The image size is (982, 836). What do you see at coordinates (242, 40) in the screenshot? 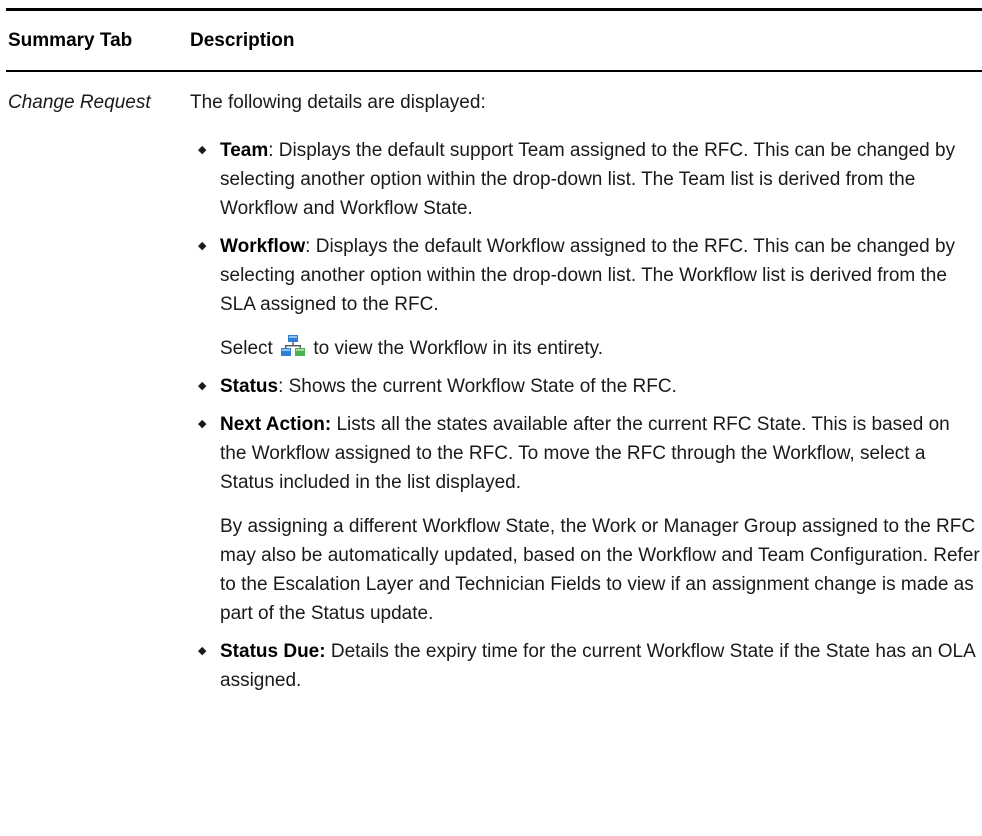
I see `header-description: Description` at bounding box center [242, 40].